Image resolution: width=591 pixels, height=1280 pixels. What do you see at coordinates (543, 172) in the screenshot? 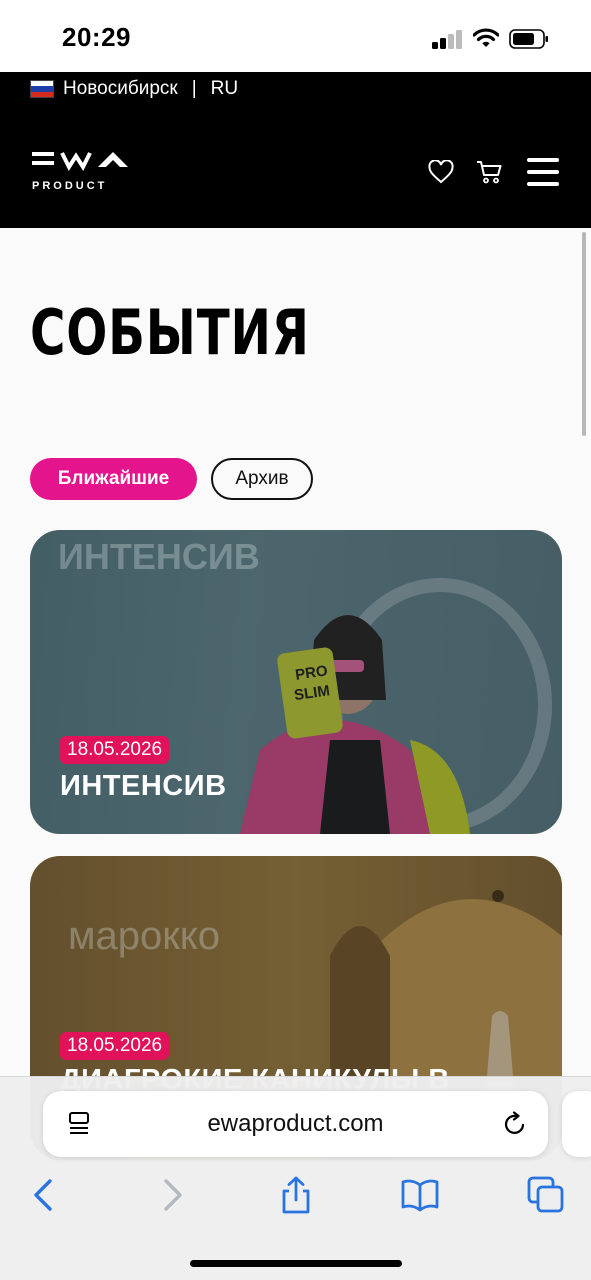
I see `hamburger-menu-icon` at bounding box center [543, 172].